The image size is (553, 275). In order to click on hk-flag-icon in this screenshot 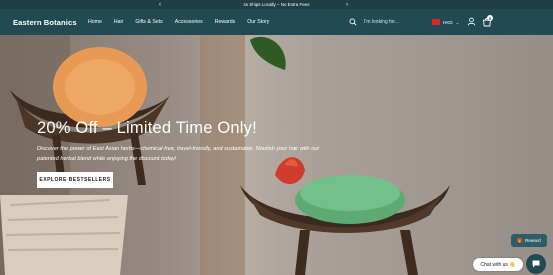, I will do `click(436, 22)`.